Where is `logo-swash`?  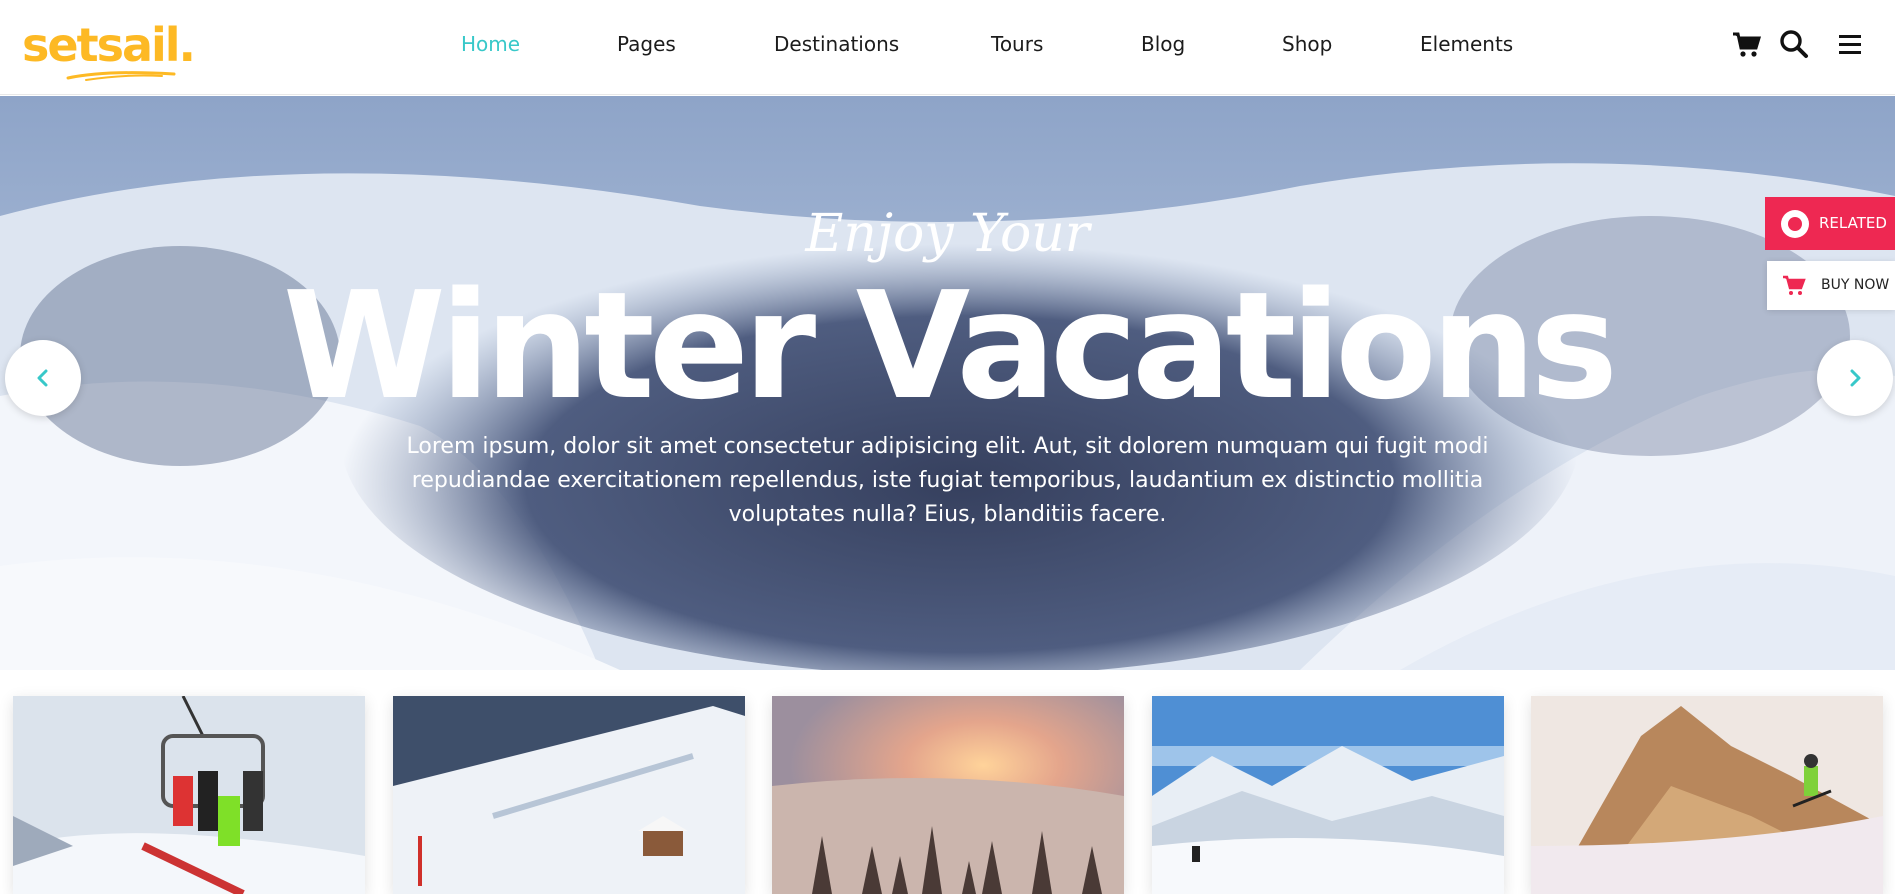
logo-swash is located at coordinates (121, 76).